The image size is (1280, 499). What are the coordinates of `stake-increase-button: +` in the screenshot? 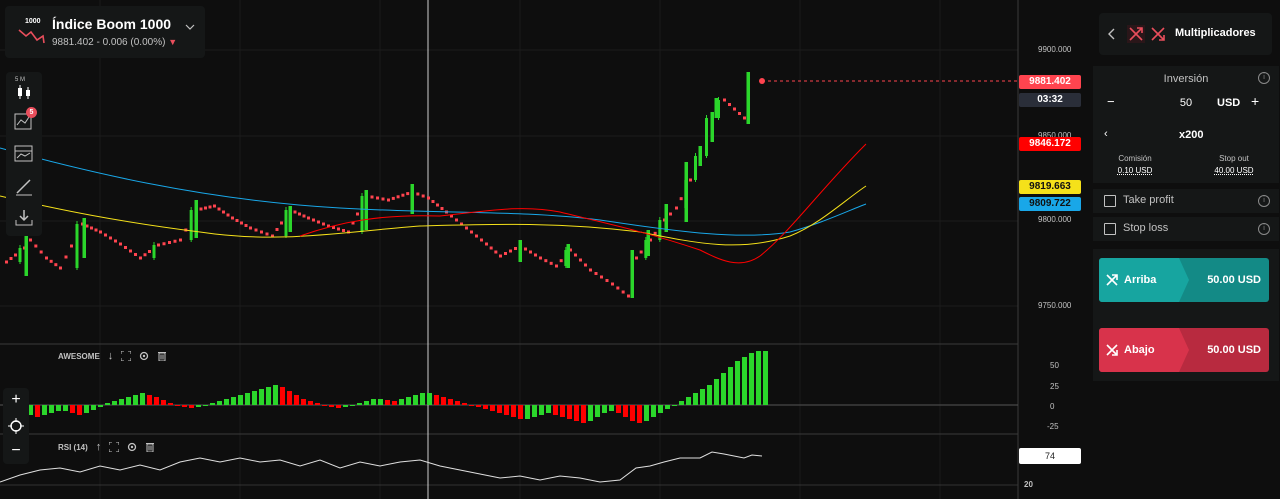 It's located at (1255, 101).